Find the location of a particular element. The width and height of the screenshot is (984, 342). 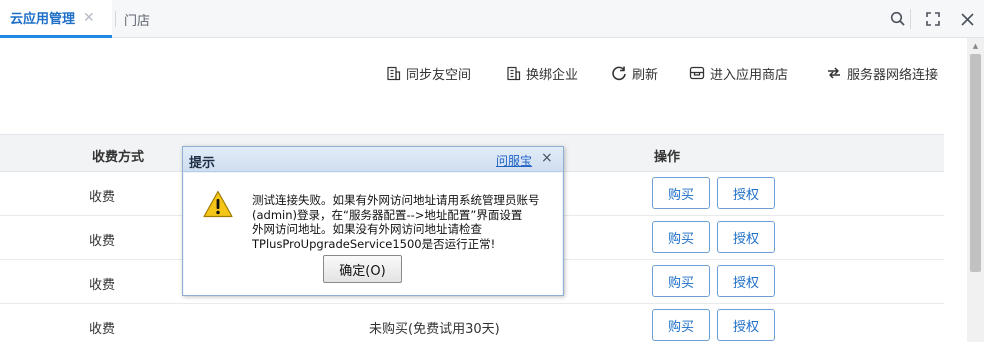

scroll-up-arrow-icon: ▲ is located at coordinates (975, 46).